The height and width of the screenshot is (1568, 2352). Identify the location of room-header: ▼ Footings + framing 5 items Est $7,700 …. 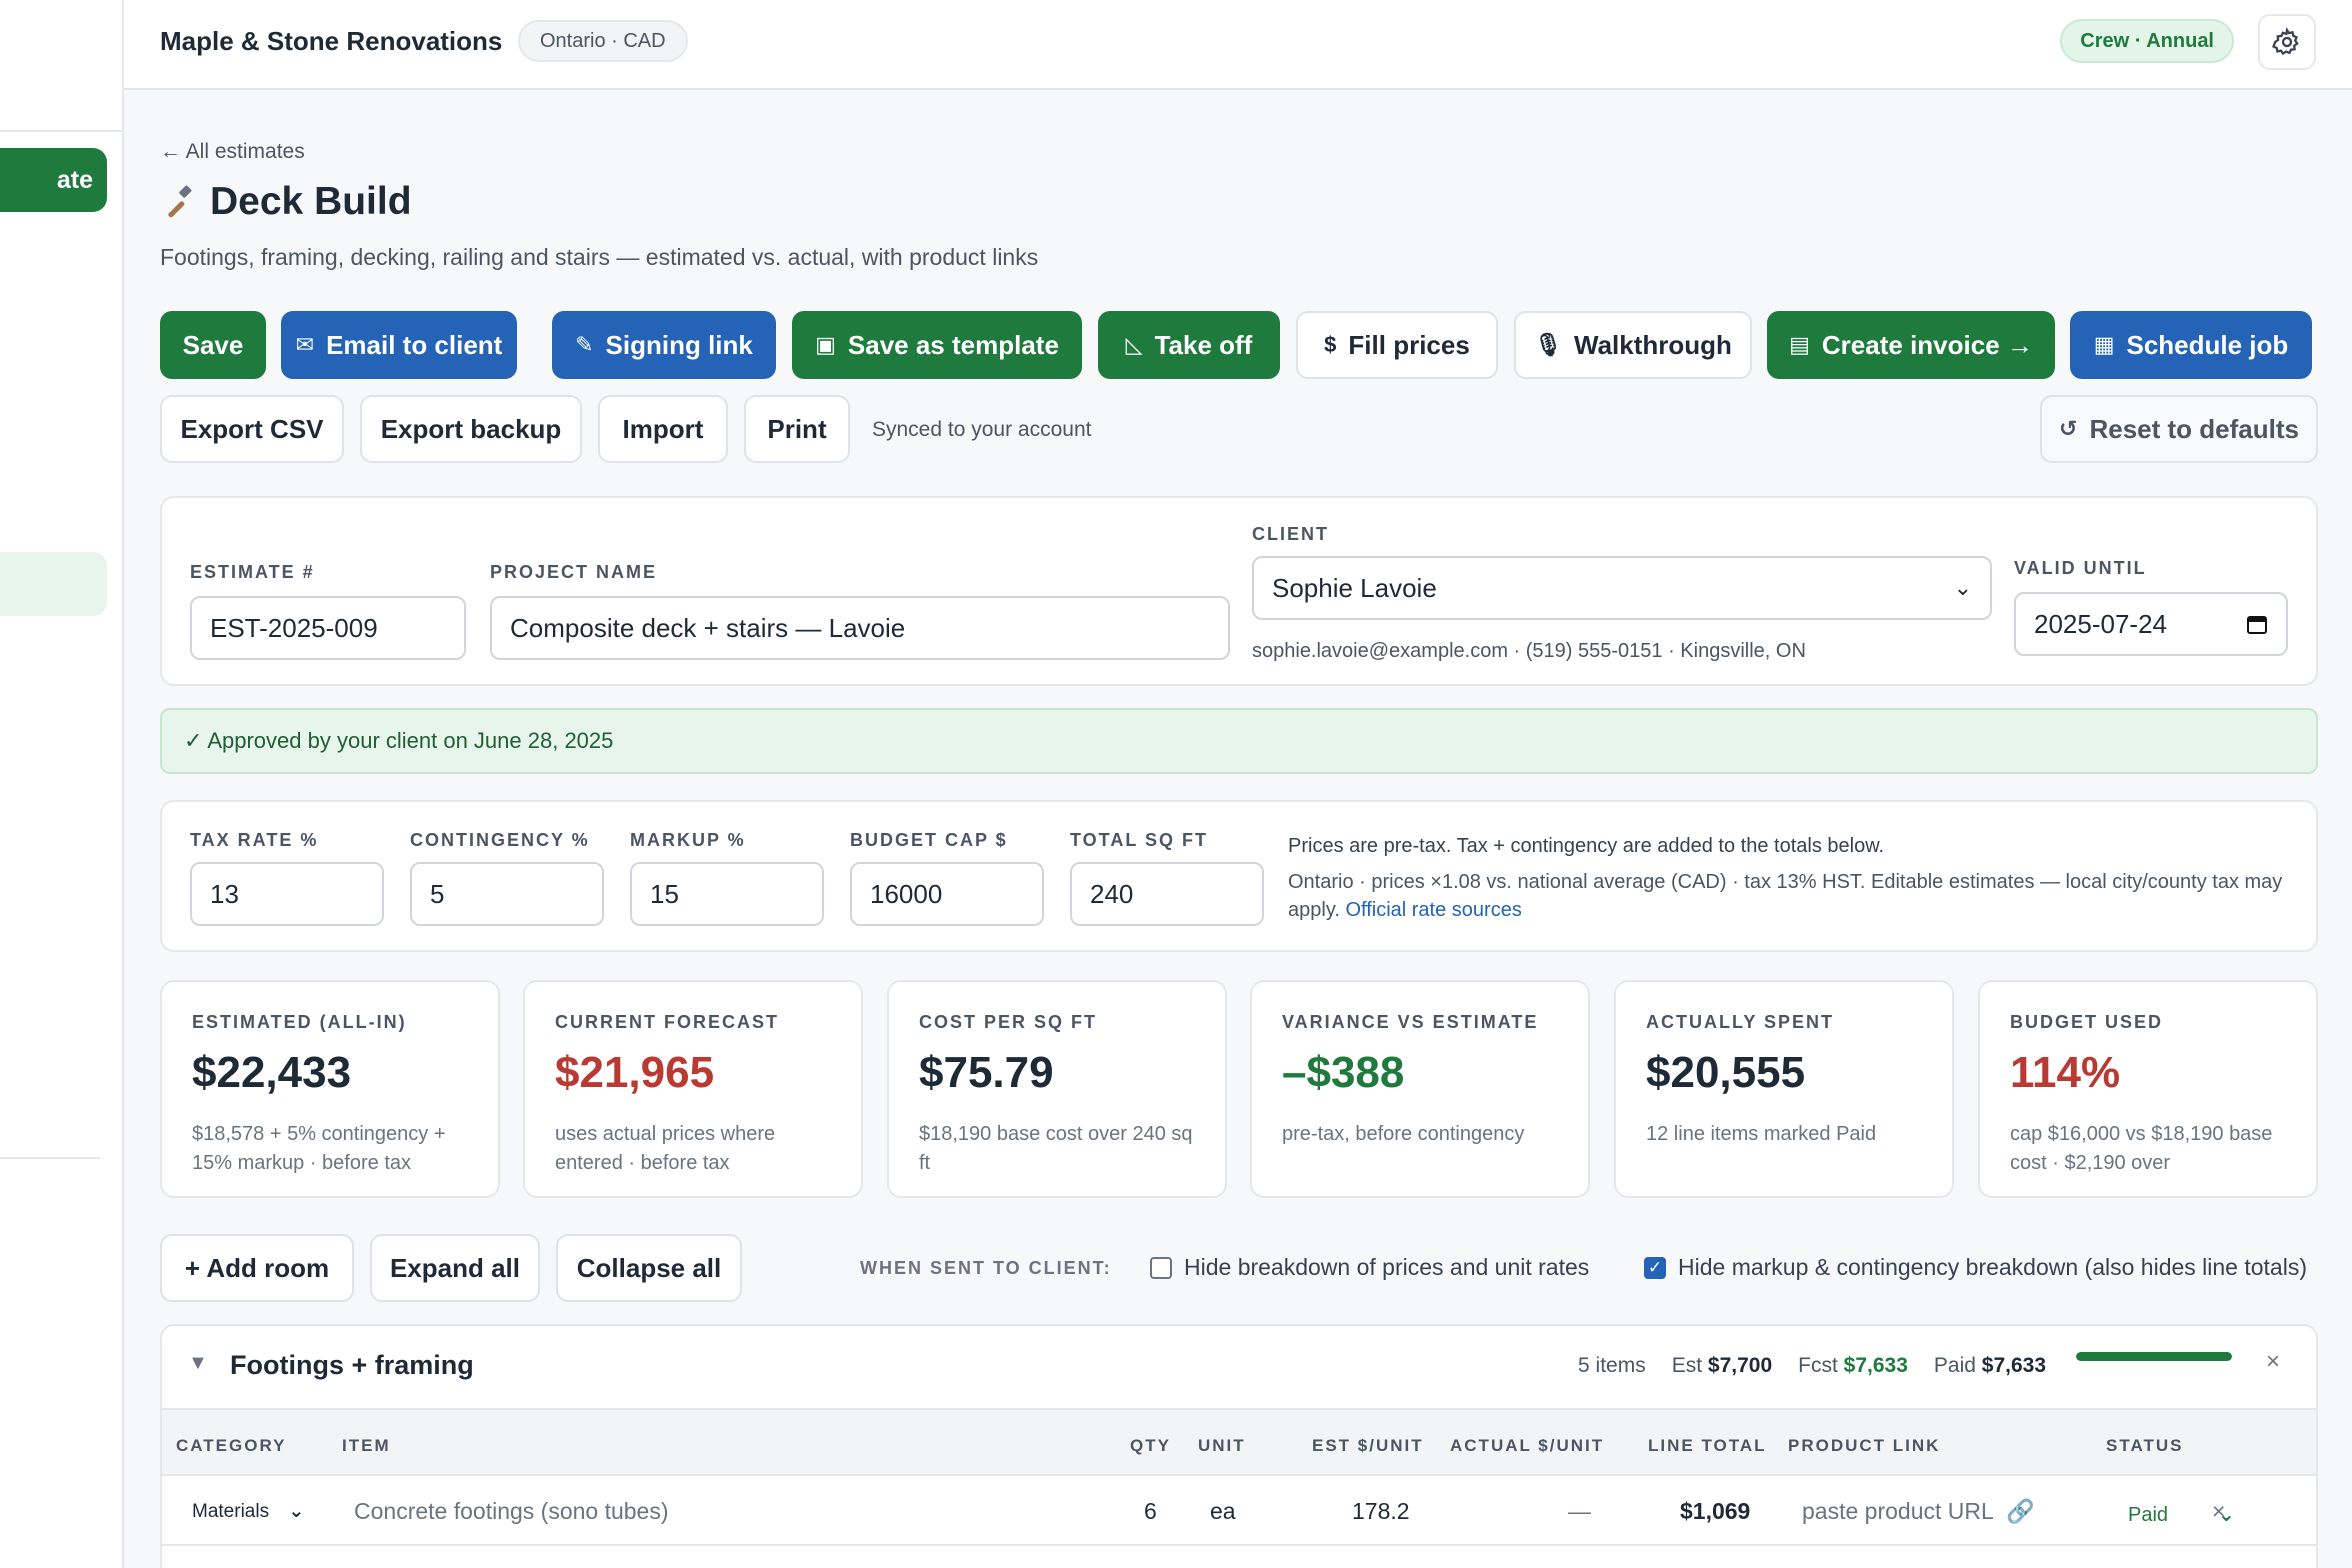
(1239, 1368).